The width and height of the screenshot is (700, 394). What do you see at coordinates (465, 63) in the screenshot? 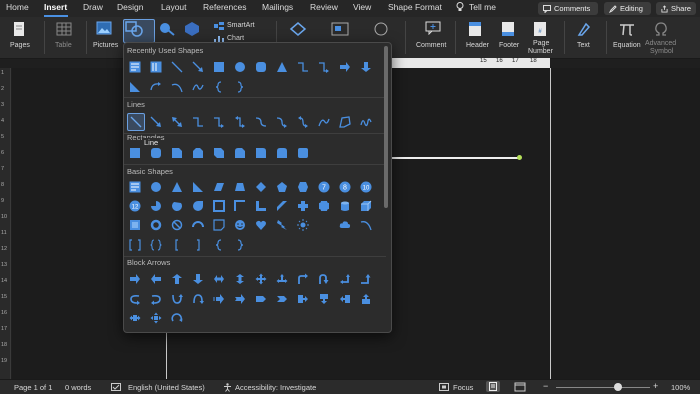
I see `horizontal-ruler: 15 16 17 18` at bounding box center [465, 63].